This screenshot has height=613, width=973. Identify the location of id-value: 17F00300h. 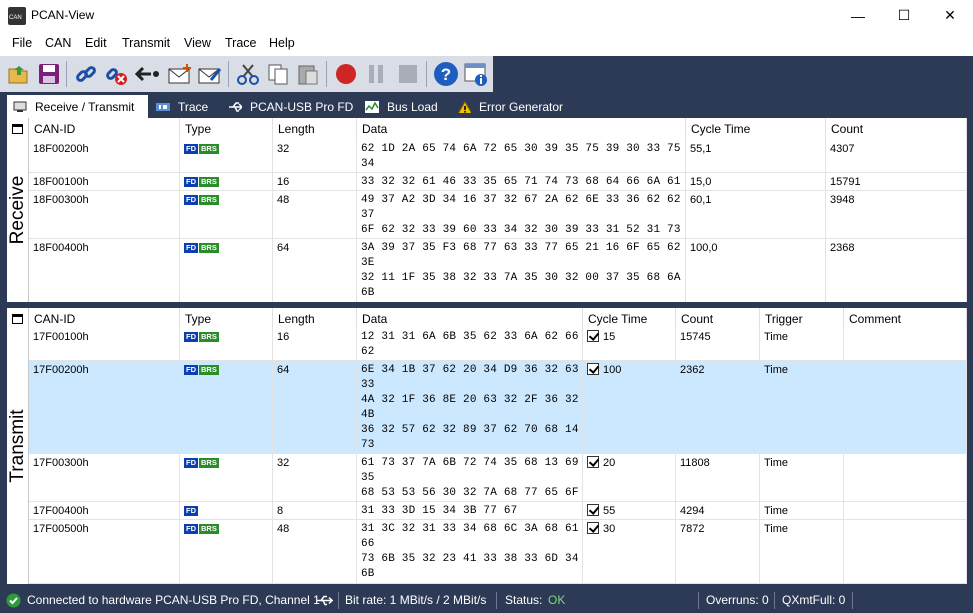
(61, 463).